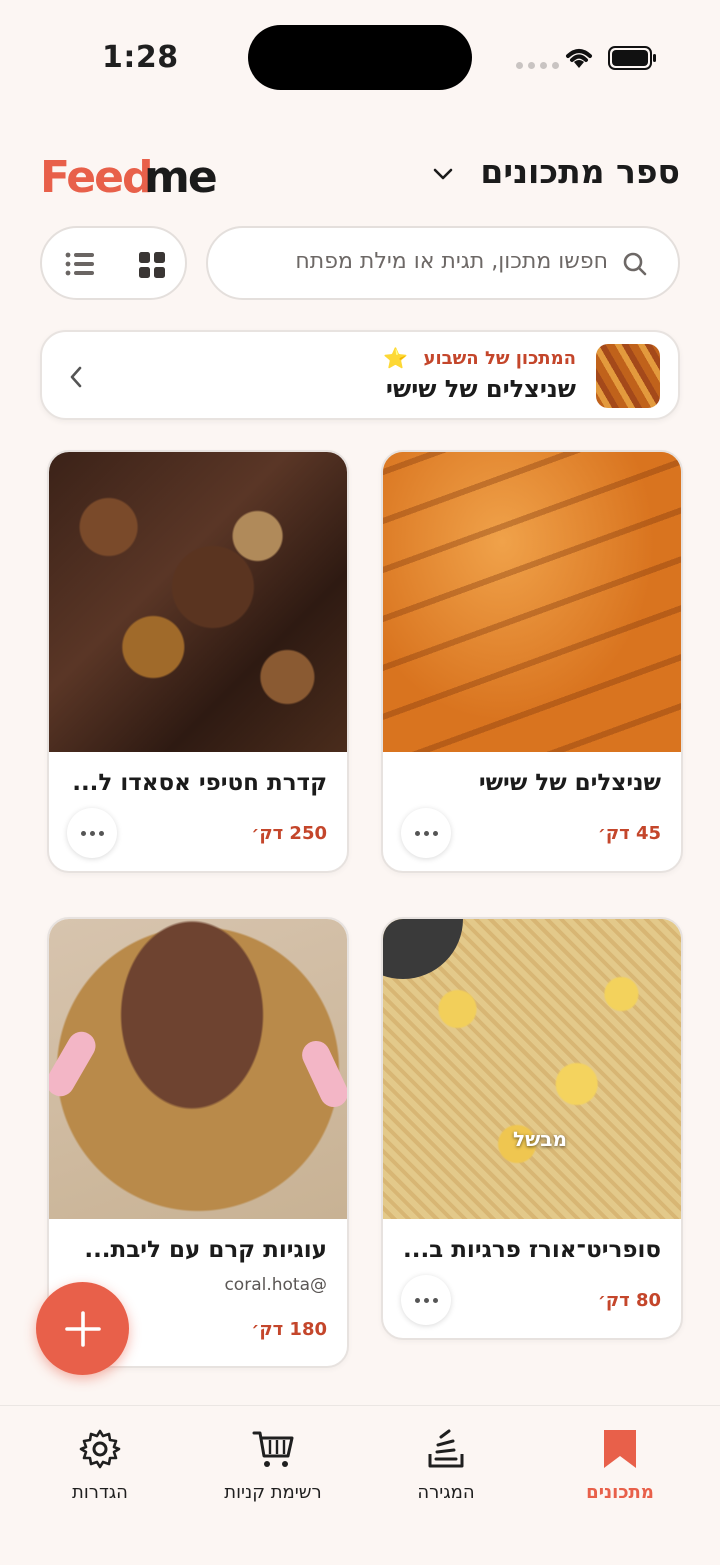 This screenshot has width=720, height=1565. I want to click on view-toggle, so click(113, 263).